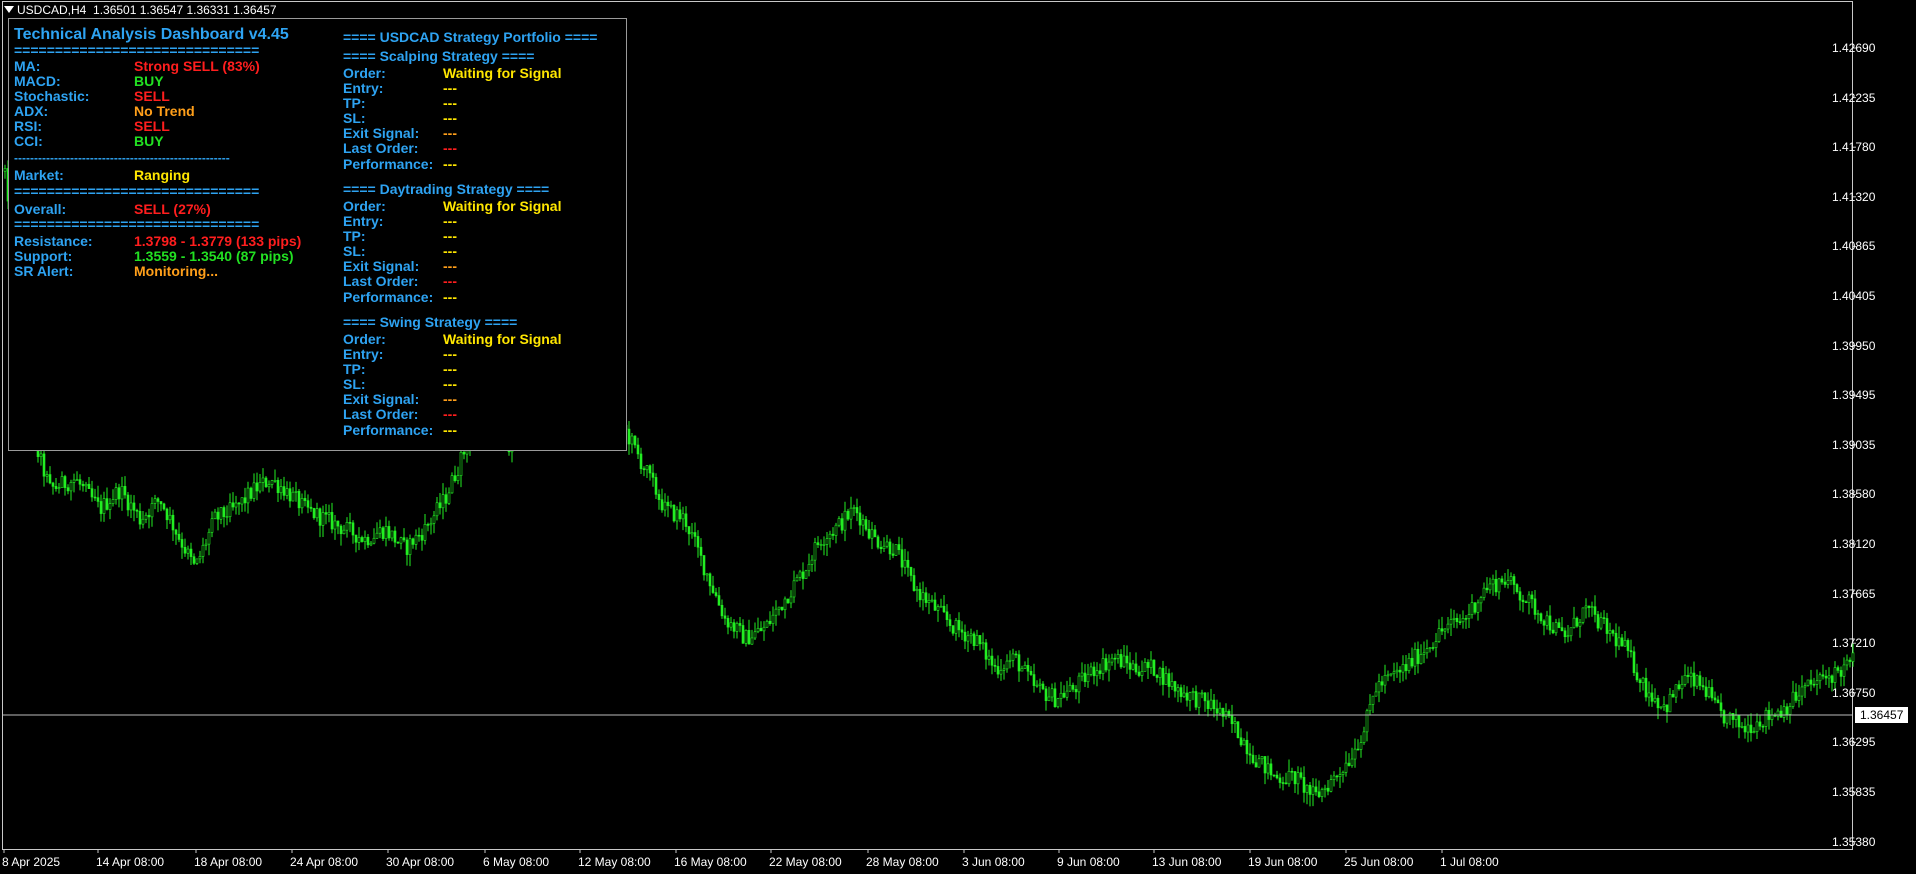  What do you see at coordinates (9, 9) in the screenshot?
I see `dropdown-triangle-icon` at bounding box center [9, 9].